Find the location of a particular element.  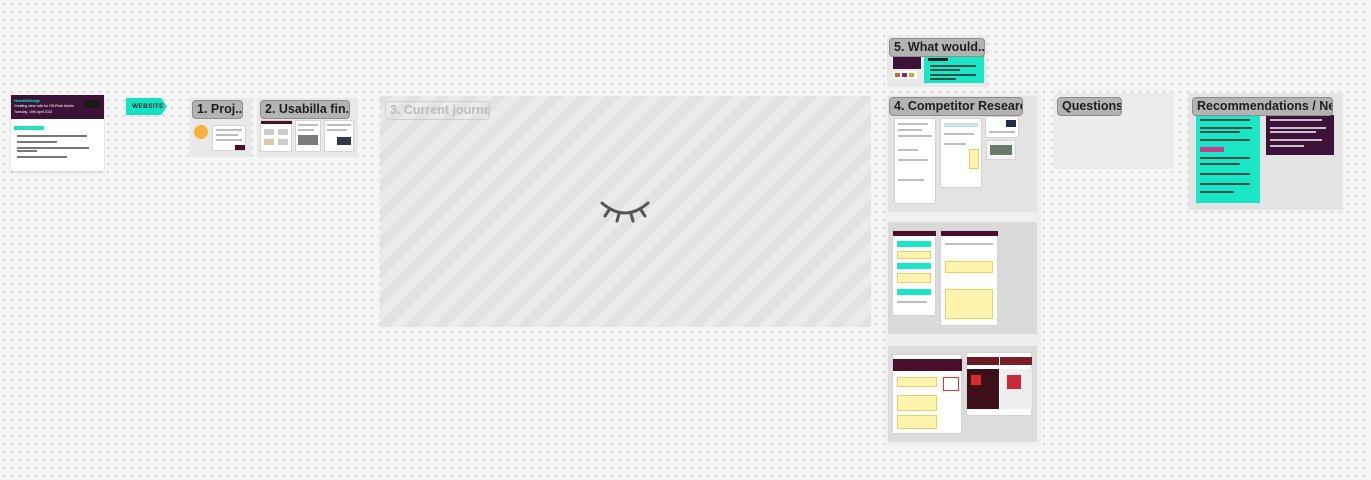

kickoff-objectives-label is located at coordinates (29, 128).